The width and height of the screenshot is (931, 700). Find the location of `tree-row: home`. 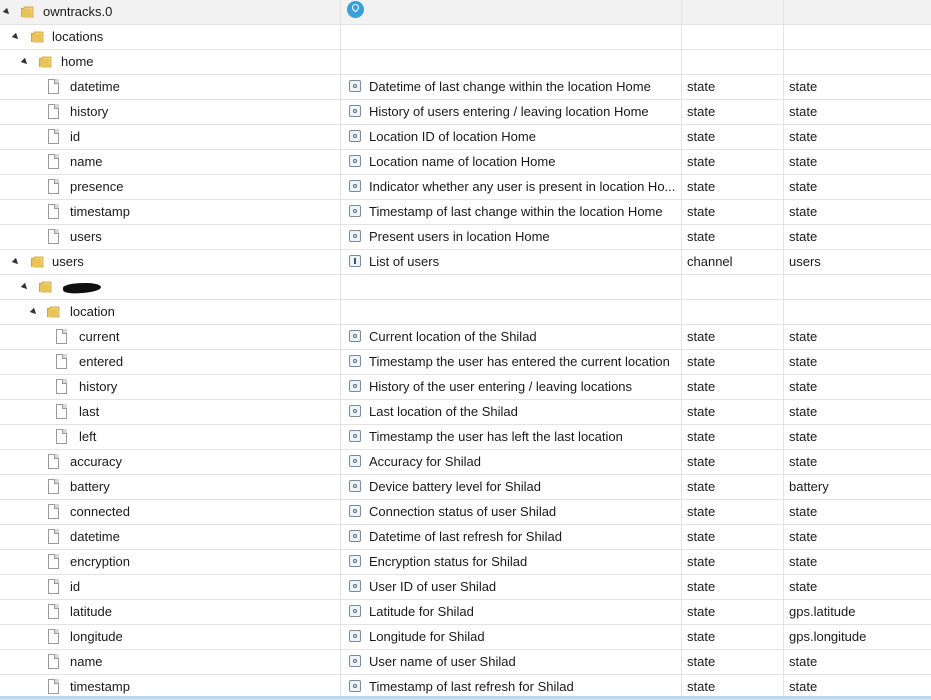

tree-row: home is located at coordinates (465, 62).